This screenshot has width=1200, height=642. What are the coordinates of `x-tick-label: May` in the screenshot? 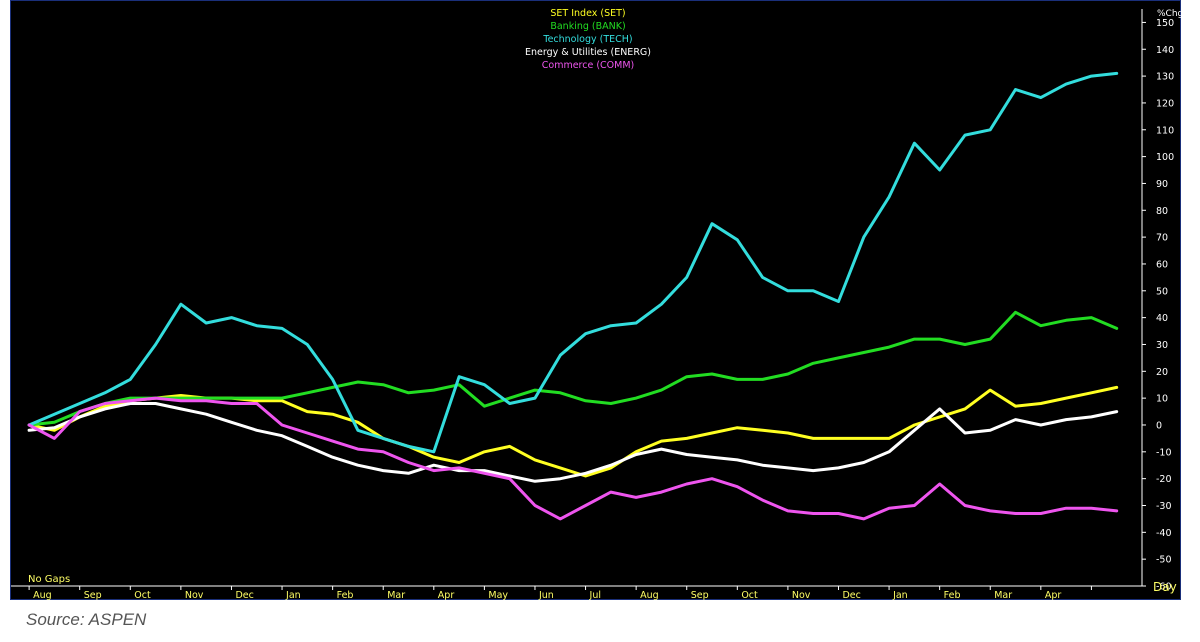 It's located at (498, 595).